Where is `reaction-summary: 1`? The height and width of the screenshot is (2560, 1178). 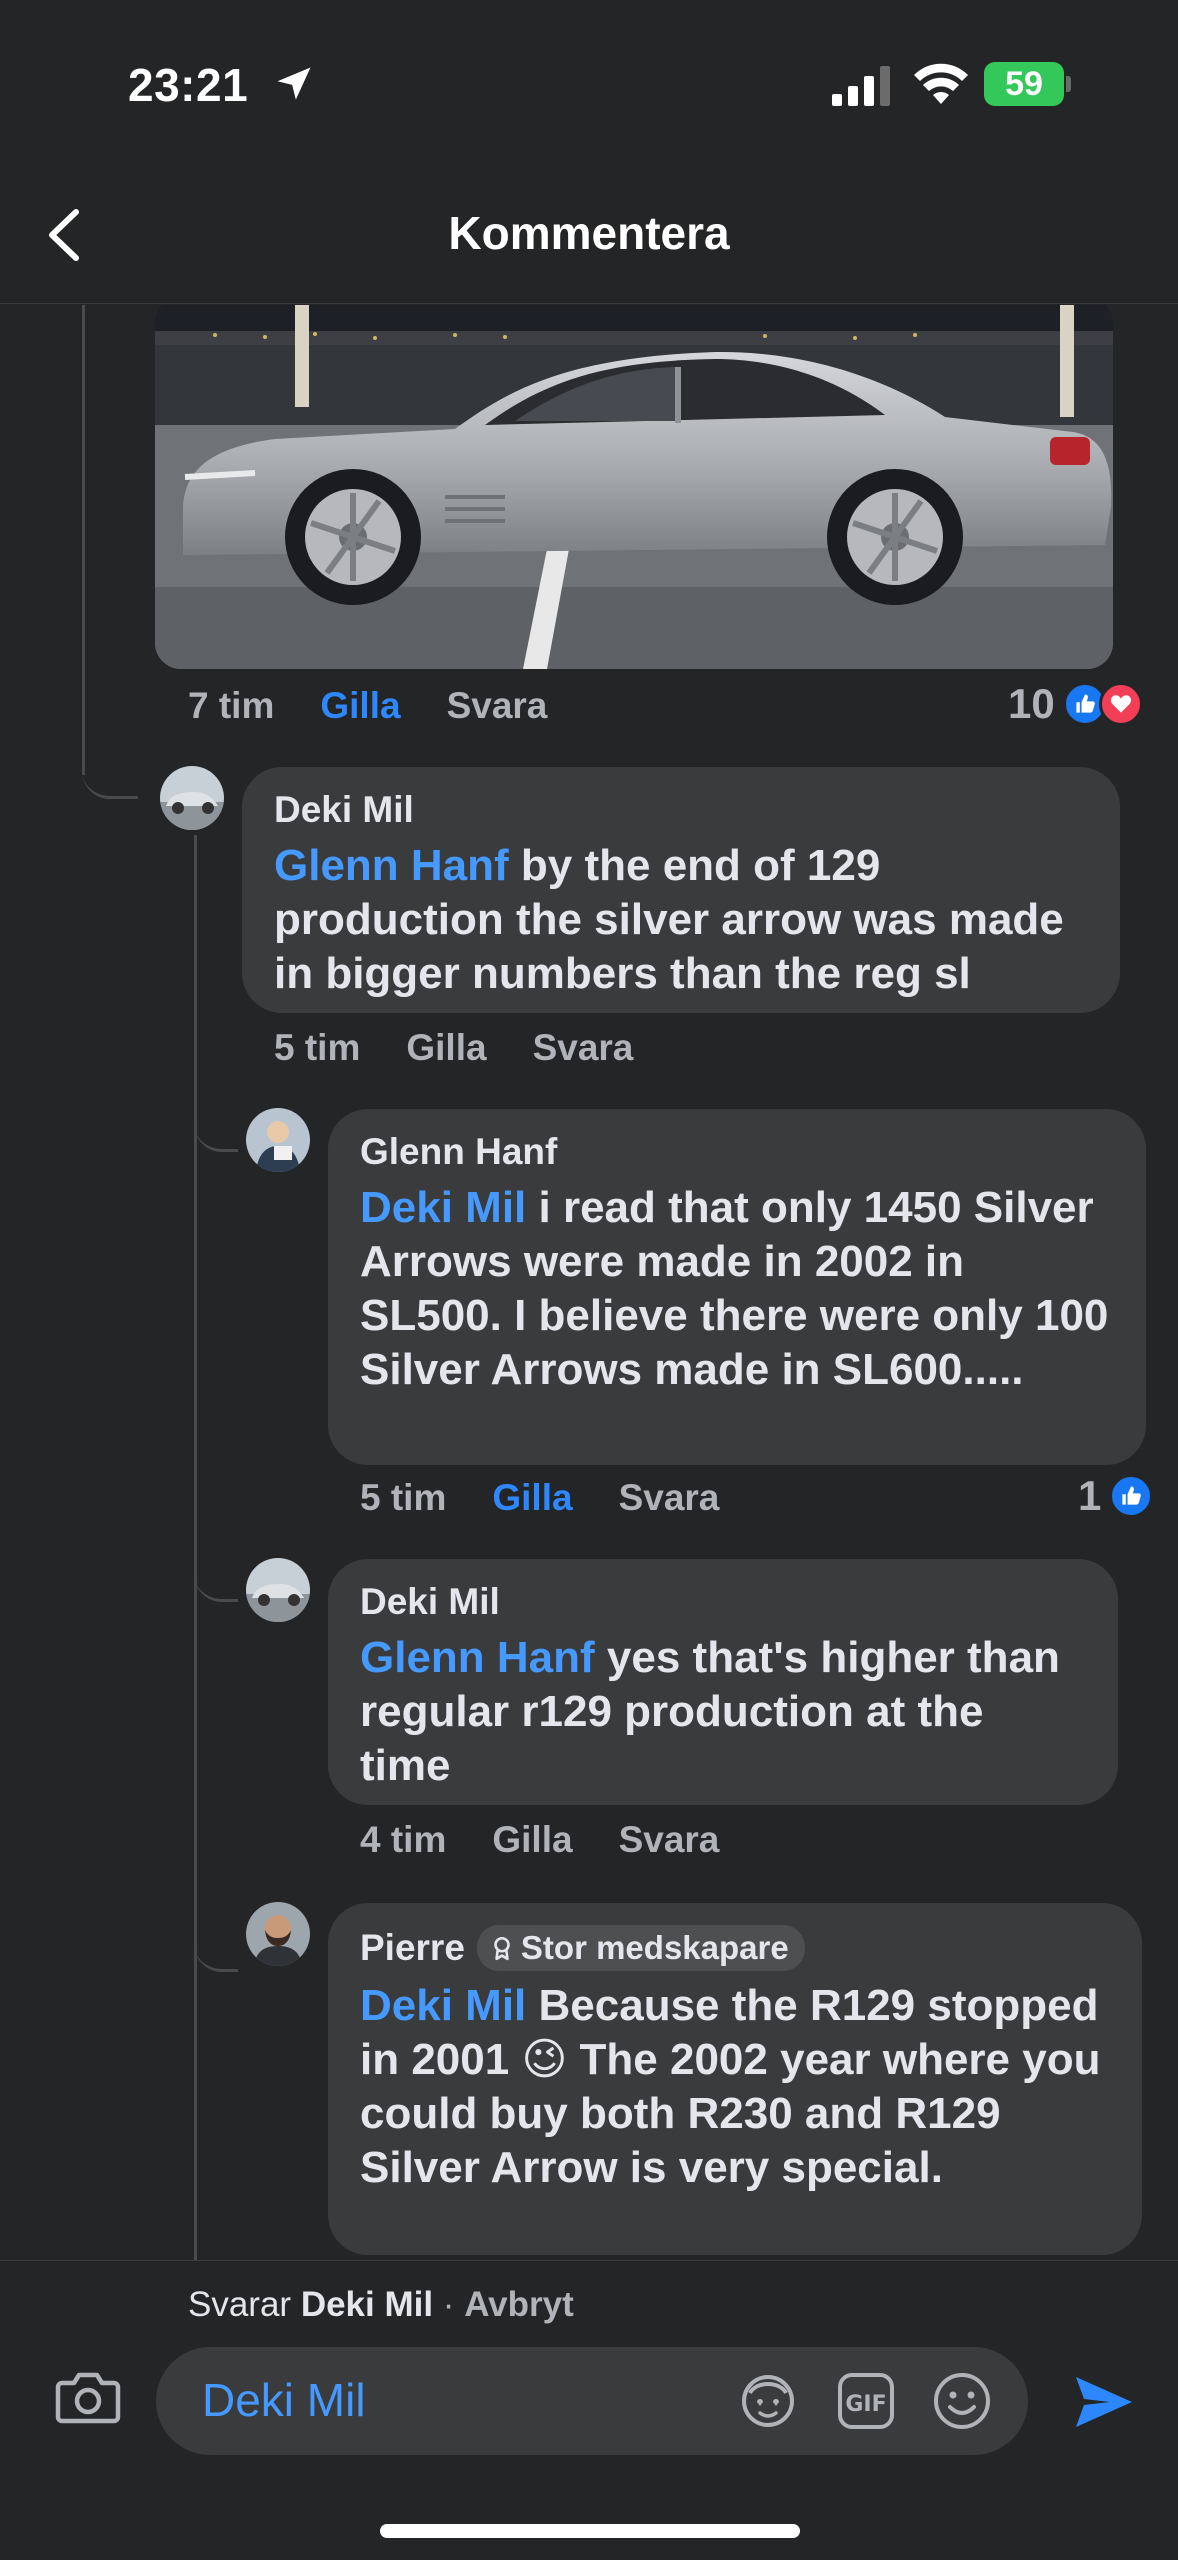 reaction-summary: 1 is located at coordinates (1116, 1496).